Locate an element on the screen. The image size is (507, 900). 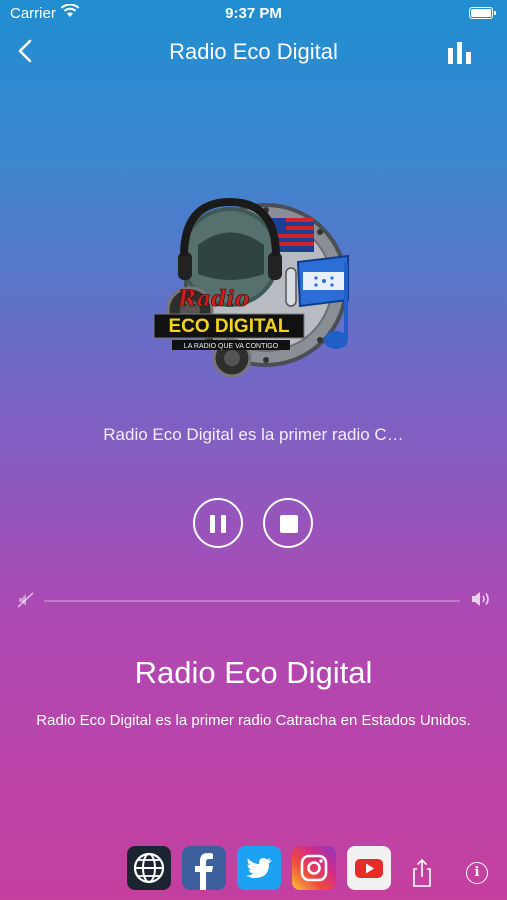
station-title: Radio Eco Digital is located at coordinates (253, 672).